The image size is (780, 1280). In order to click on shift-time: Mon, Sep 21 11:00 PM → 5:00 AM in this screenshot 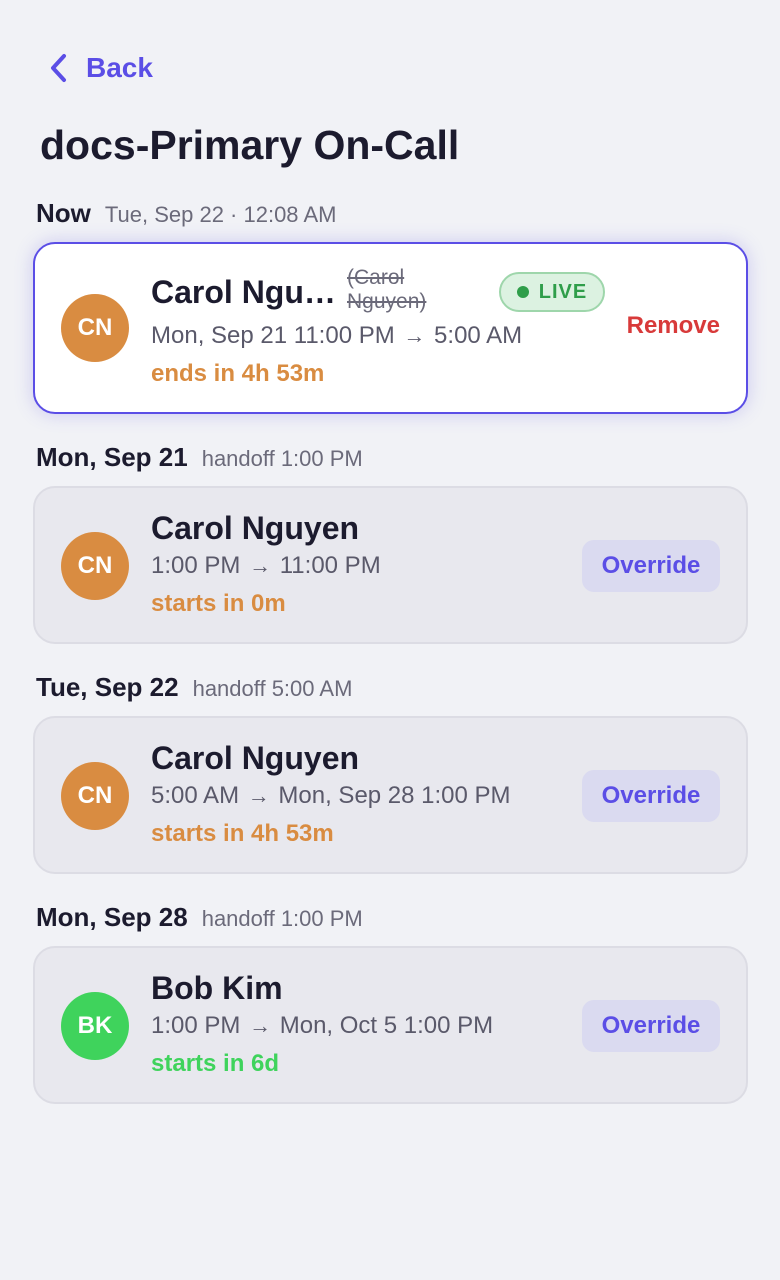, I will do `click(336, 336)`.